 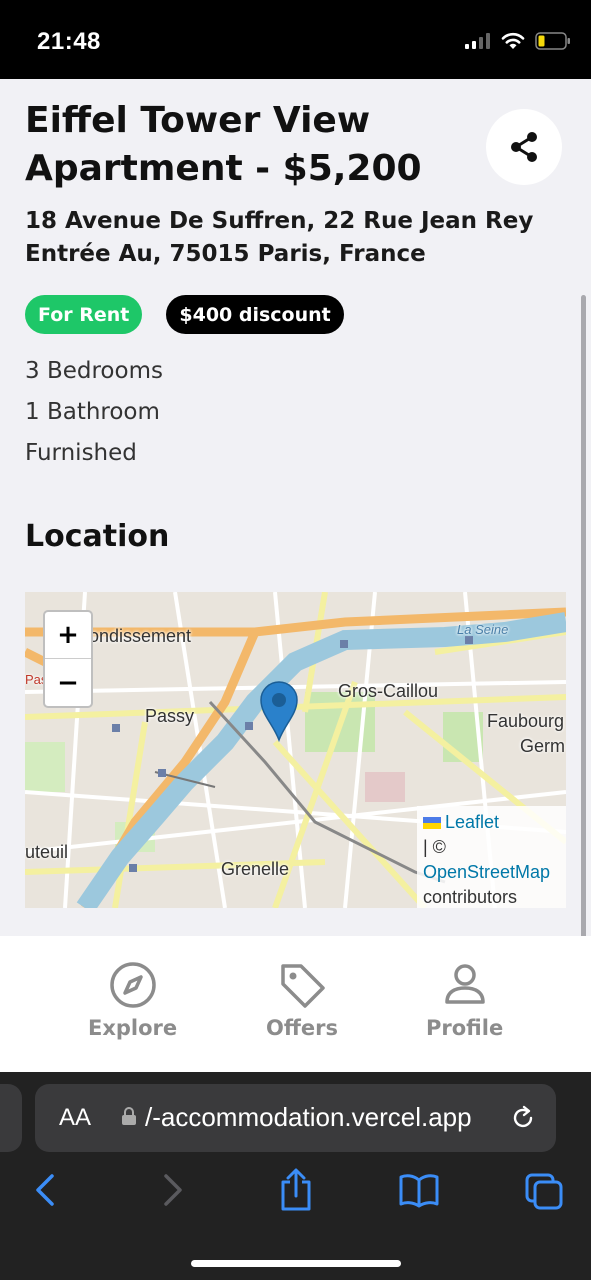 I want to click on for-rent-badge: For Rent, so click(x=84, y=314).